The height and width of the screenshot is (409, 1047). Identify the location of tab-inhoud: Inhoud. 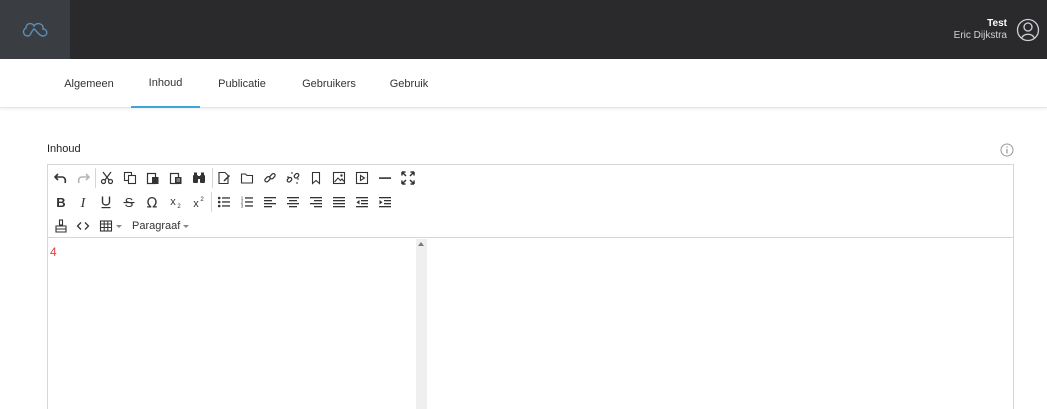
(165, 83).